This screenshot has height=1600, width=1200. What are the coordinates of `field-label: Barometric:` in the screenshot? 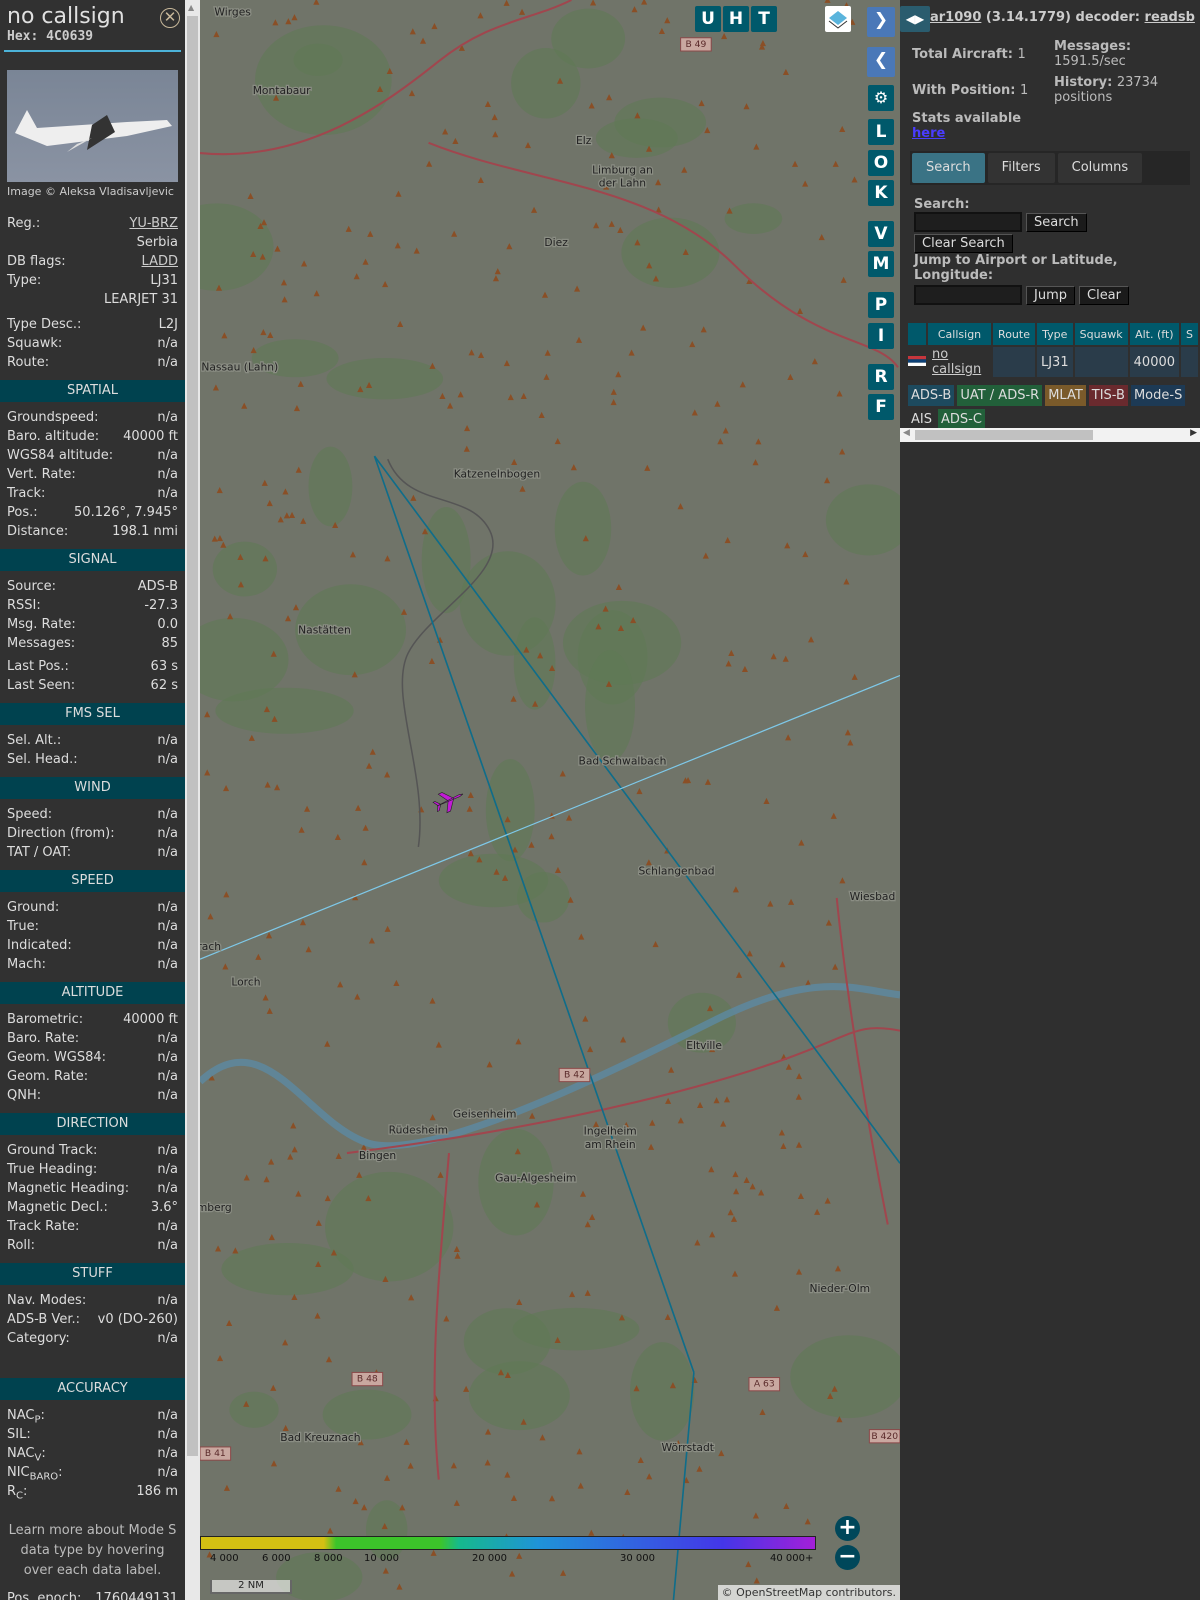 It's located at (45, 1019).